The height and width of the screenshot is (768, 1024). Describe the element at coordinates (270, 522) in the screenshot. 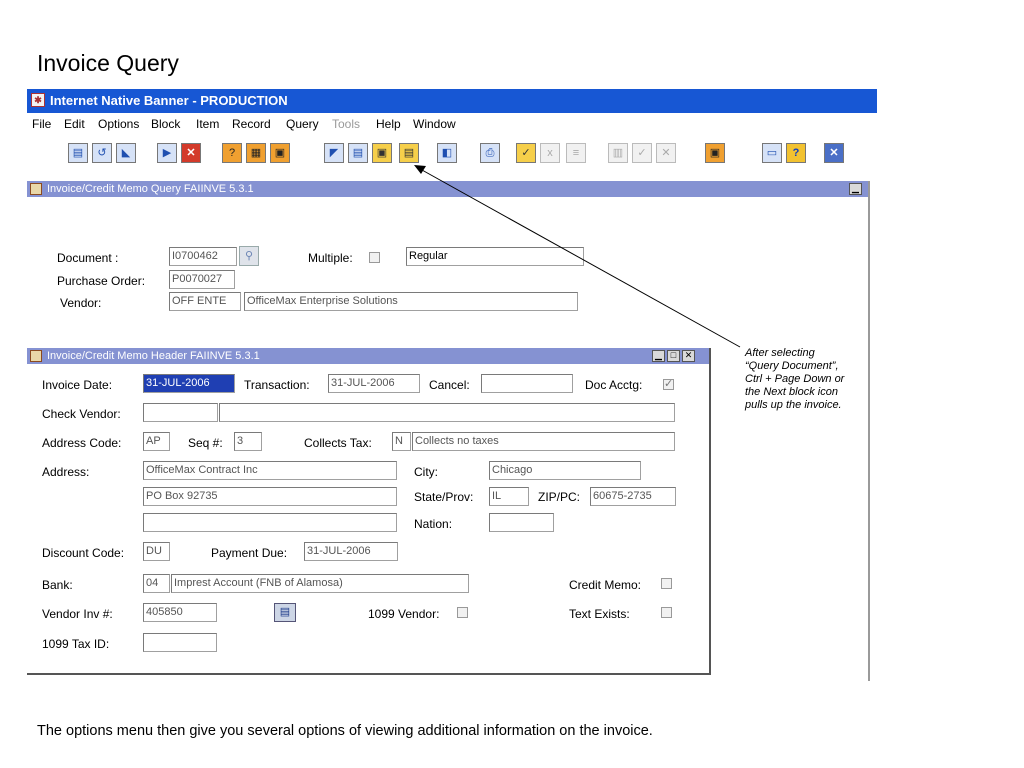

I see `address-line3-field` at that location.